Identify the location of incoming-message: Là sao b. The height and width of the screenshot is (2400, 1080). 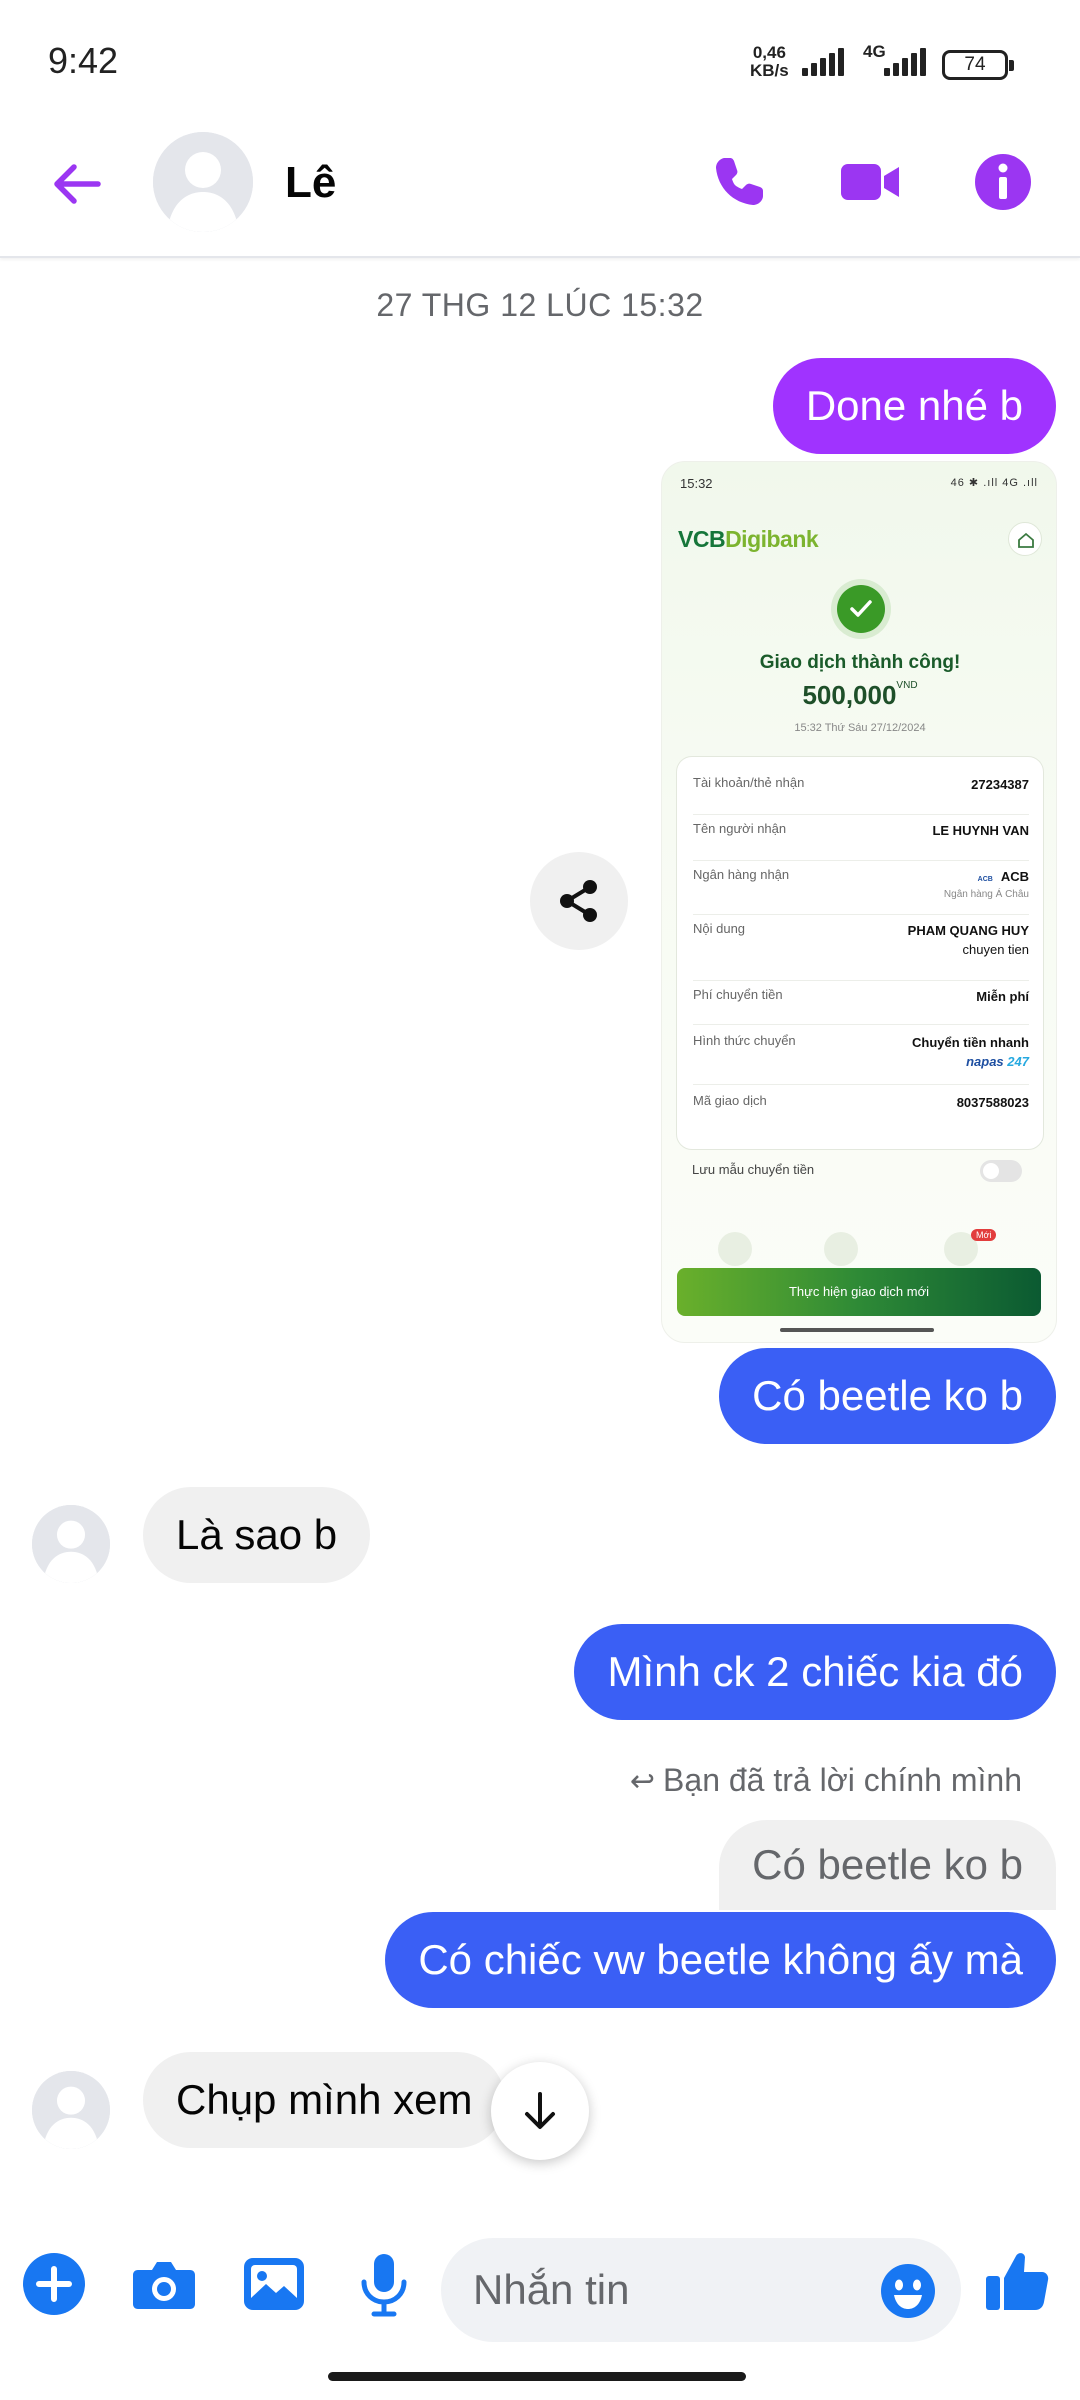
(257, 1535).